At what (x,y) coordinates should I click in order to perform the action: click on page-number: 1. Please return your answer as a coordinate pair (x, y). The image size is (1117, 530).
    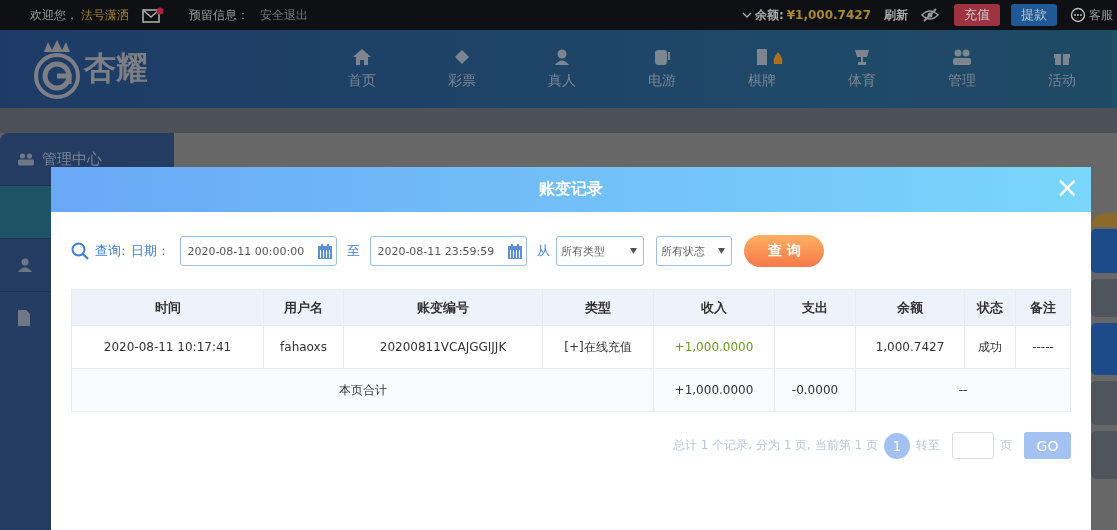
    Looking at the image, I should click on (897, 445).